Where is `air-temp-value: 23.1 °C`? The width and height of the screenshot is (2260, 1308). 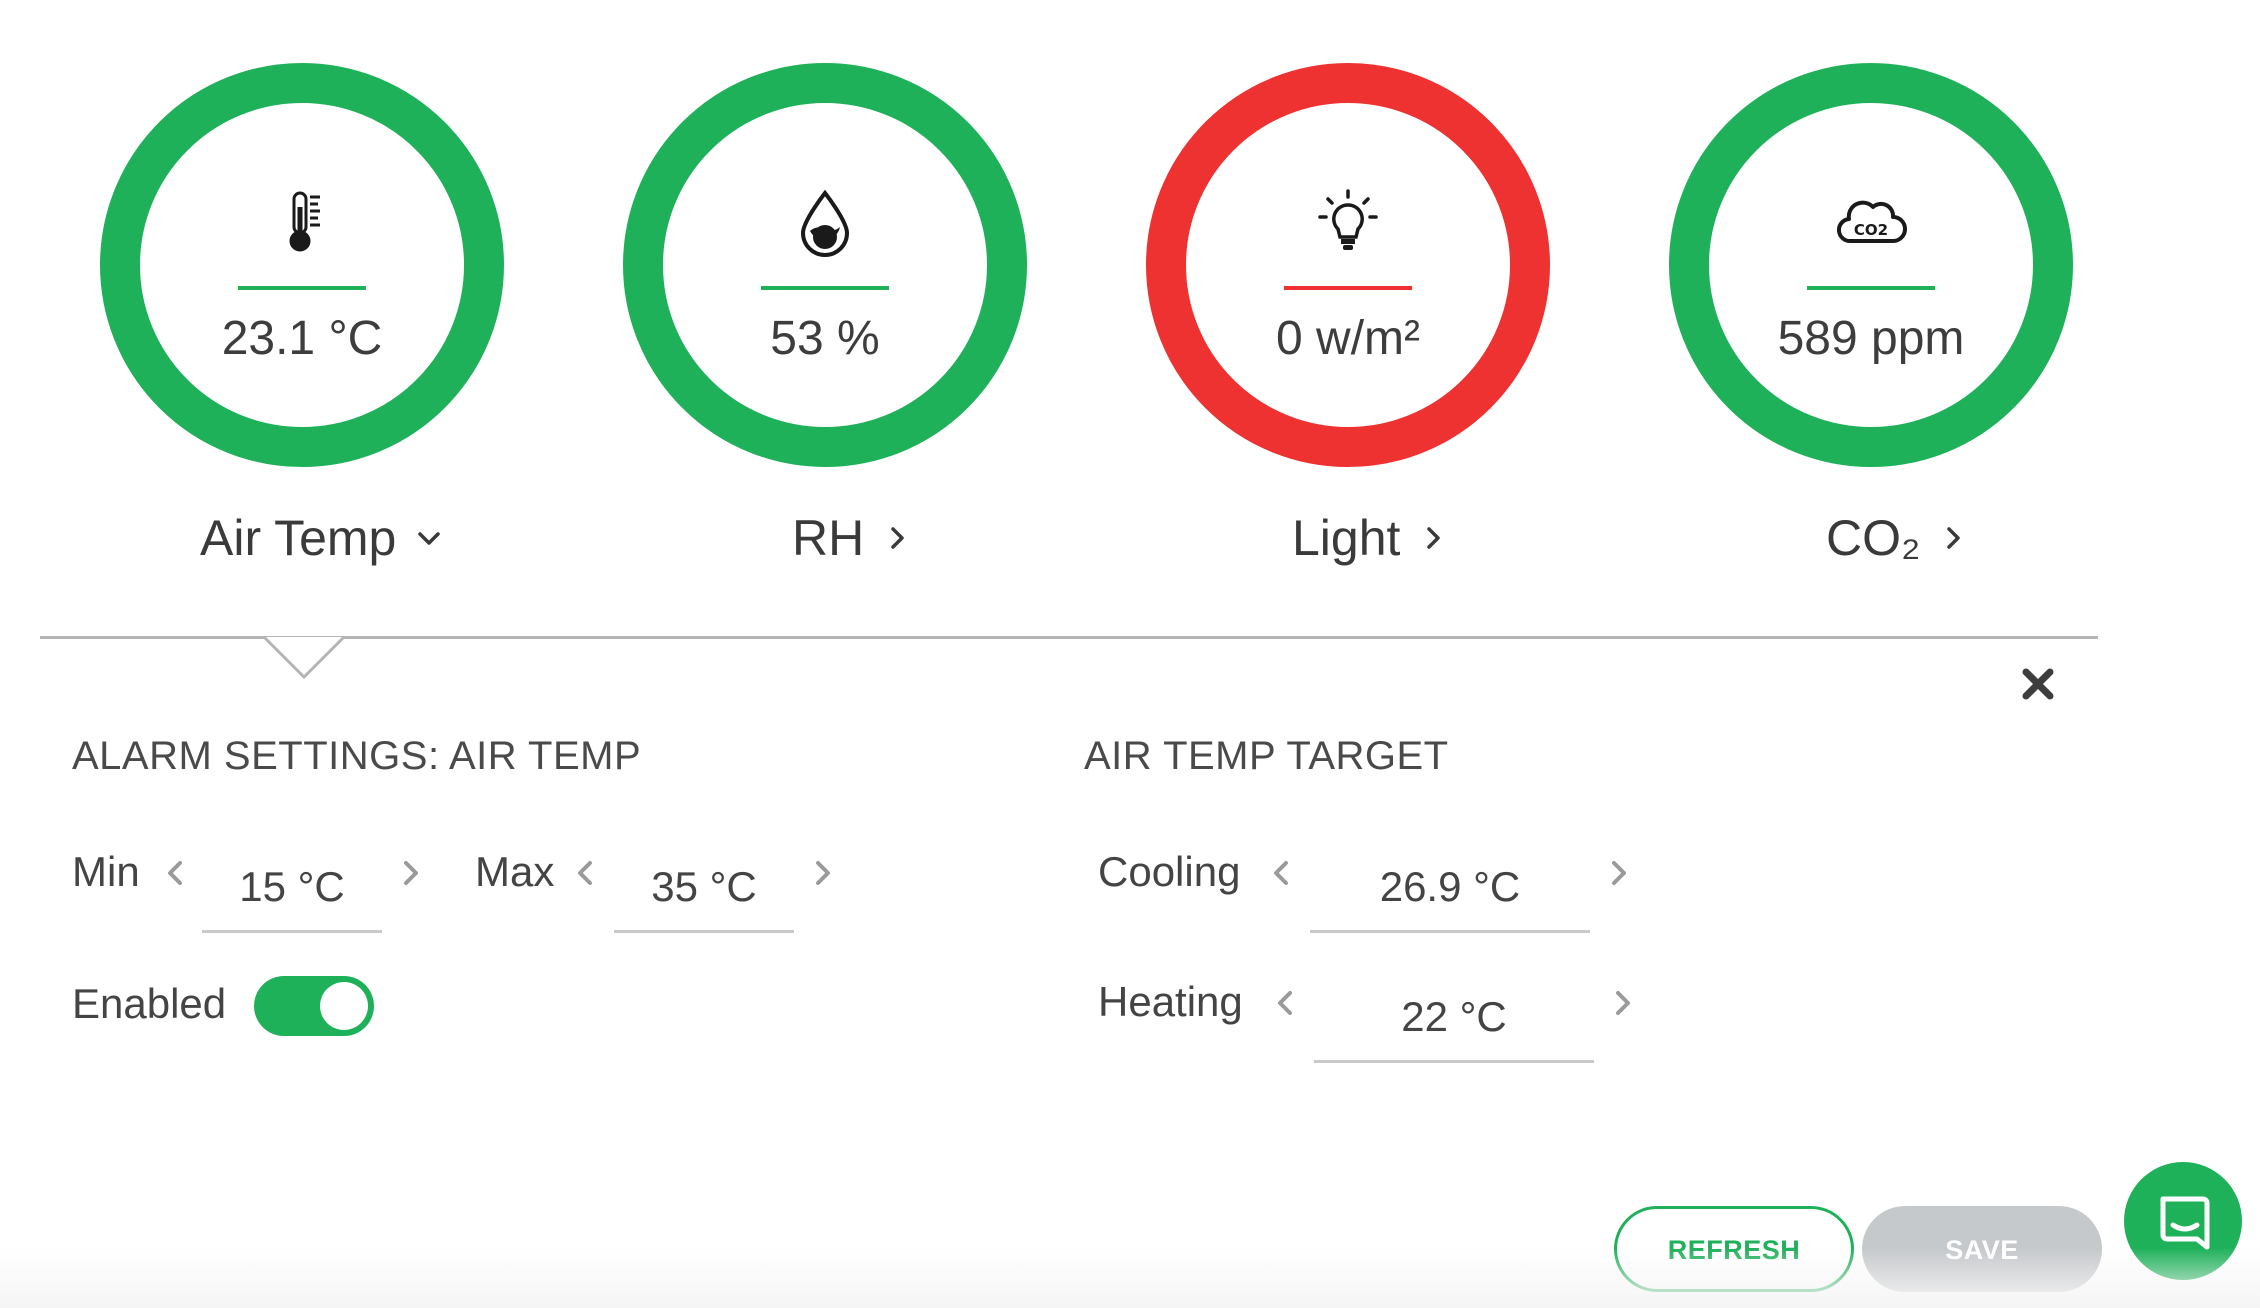 air-temp-value: 23.1 °C is located at coordinates (302, 338).